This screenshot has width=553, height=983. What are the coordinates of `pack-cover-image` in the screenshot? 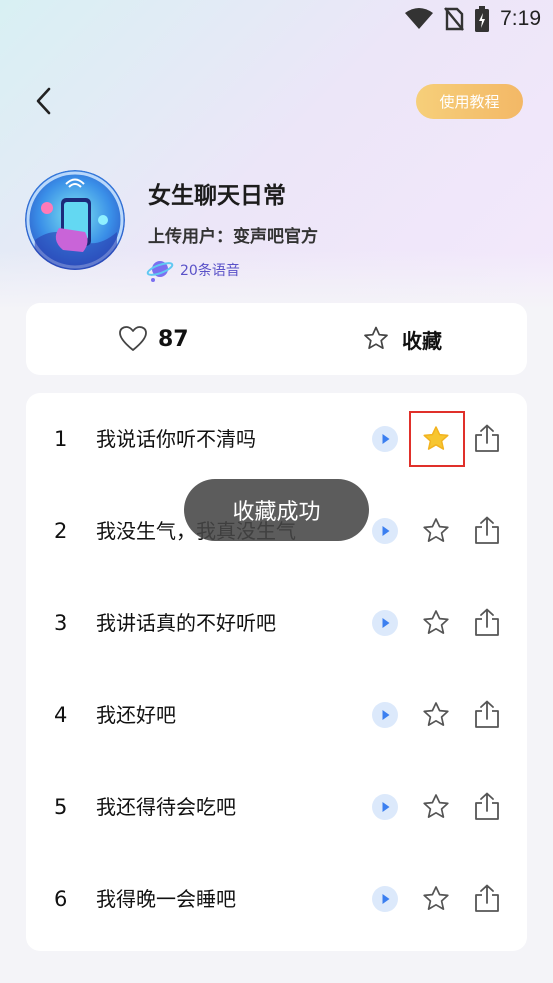 It's located at (75, 220).